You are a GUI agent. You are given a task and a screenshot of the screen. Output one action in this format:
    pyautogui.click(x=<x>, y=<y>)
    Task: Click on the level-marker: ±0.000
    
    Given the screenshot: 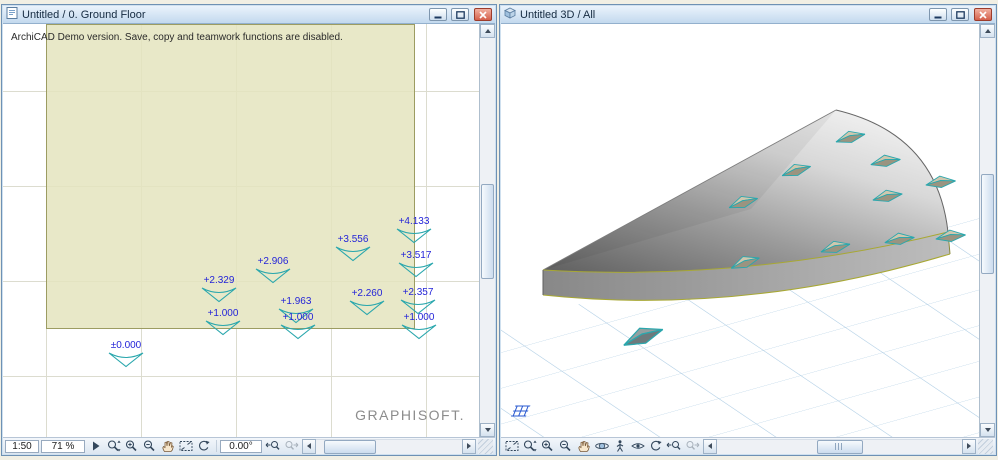 What is the action you would take?
    pyautogui.click(x=126, y=354)
    